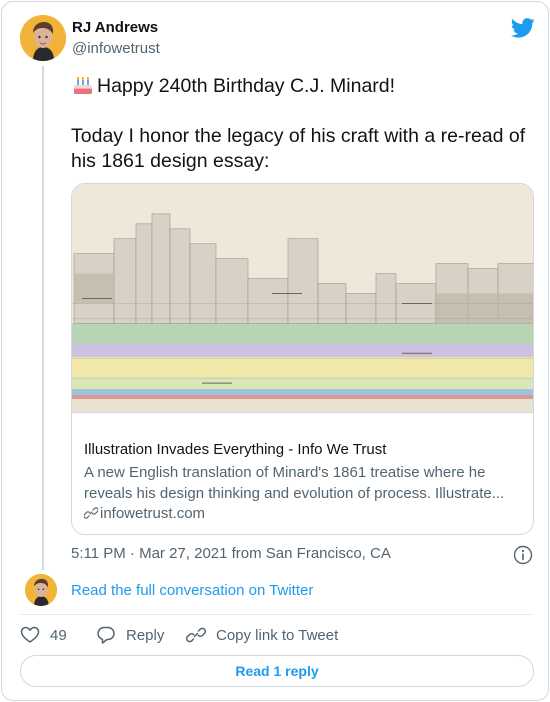  I want to click on twitter-bird-icon, so click(523, 28).